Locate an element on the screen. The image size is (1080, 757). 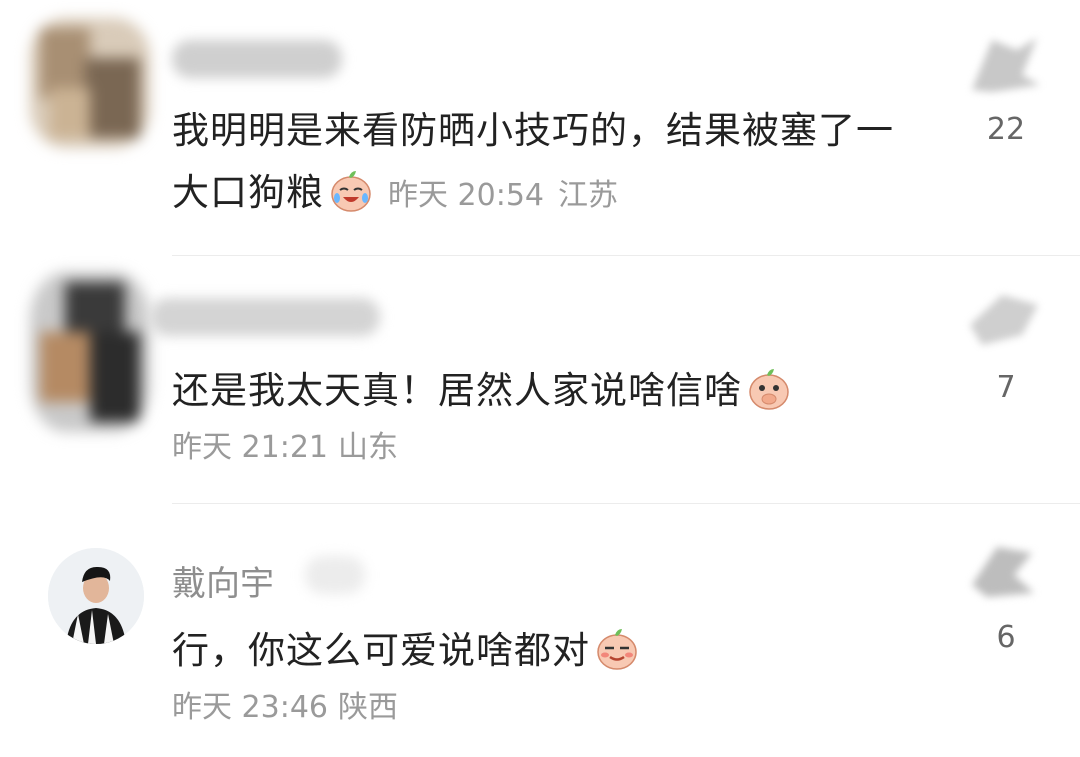
comment-text: 我明明是来看防晒小技巧的，结果被塞了一大口狗粮 昨天 20:54 江苏 is located at coordinates (542, 163).